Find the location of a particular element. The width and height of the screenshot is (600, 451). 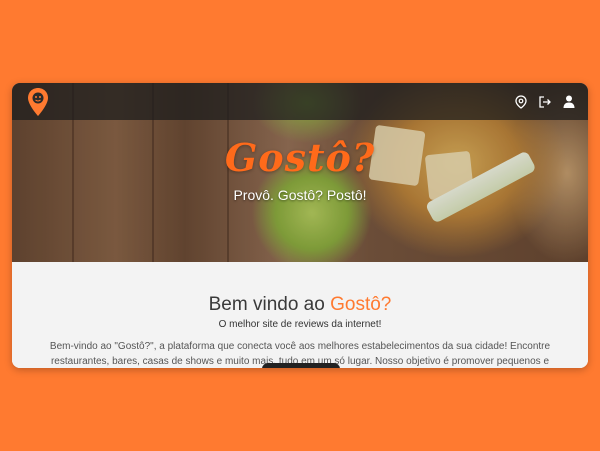

welcome-subtitle: O melhor site de reviews da internet! is located at coordinates (300, 324).